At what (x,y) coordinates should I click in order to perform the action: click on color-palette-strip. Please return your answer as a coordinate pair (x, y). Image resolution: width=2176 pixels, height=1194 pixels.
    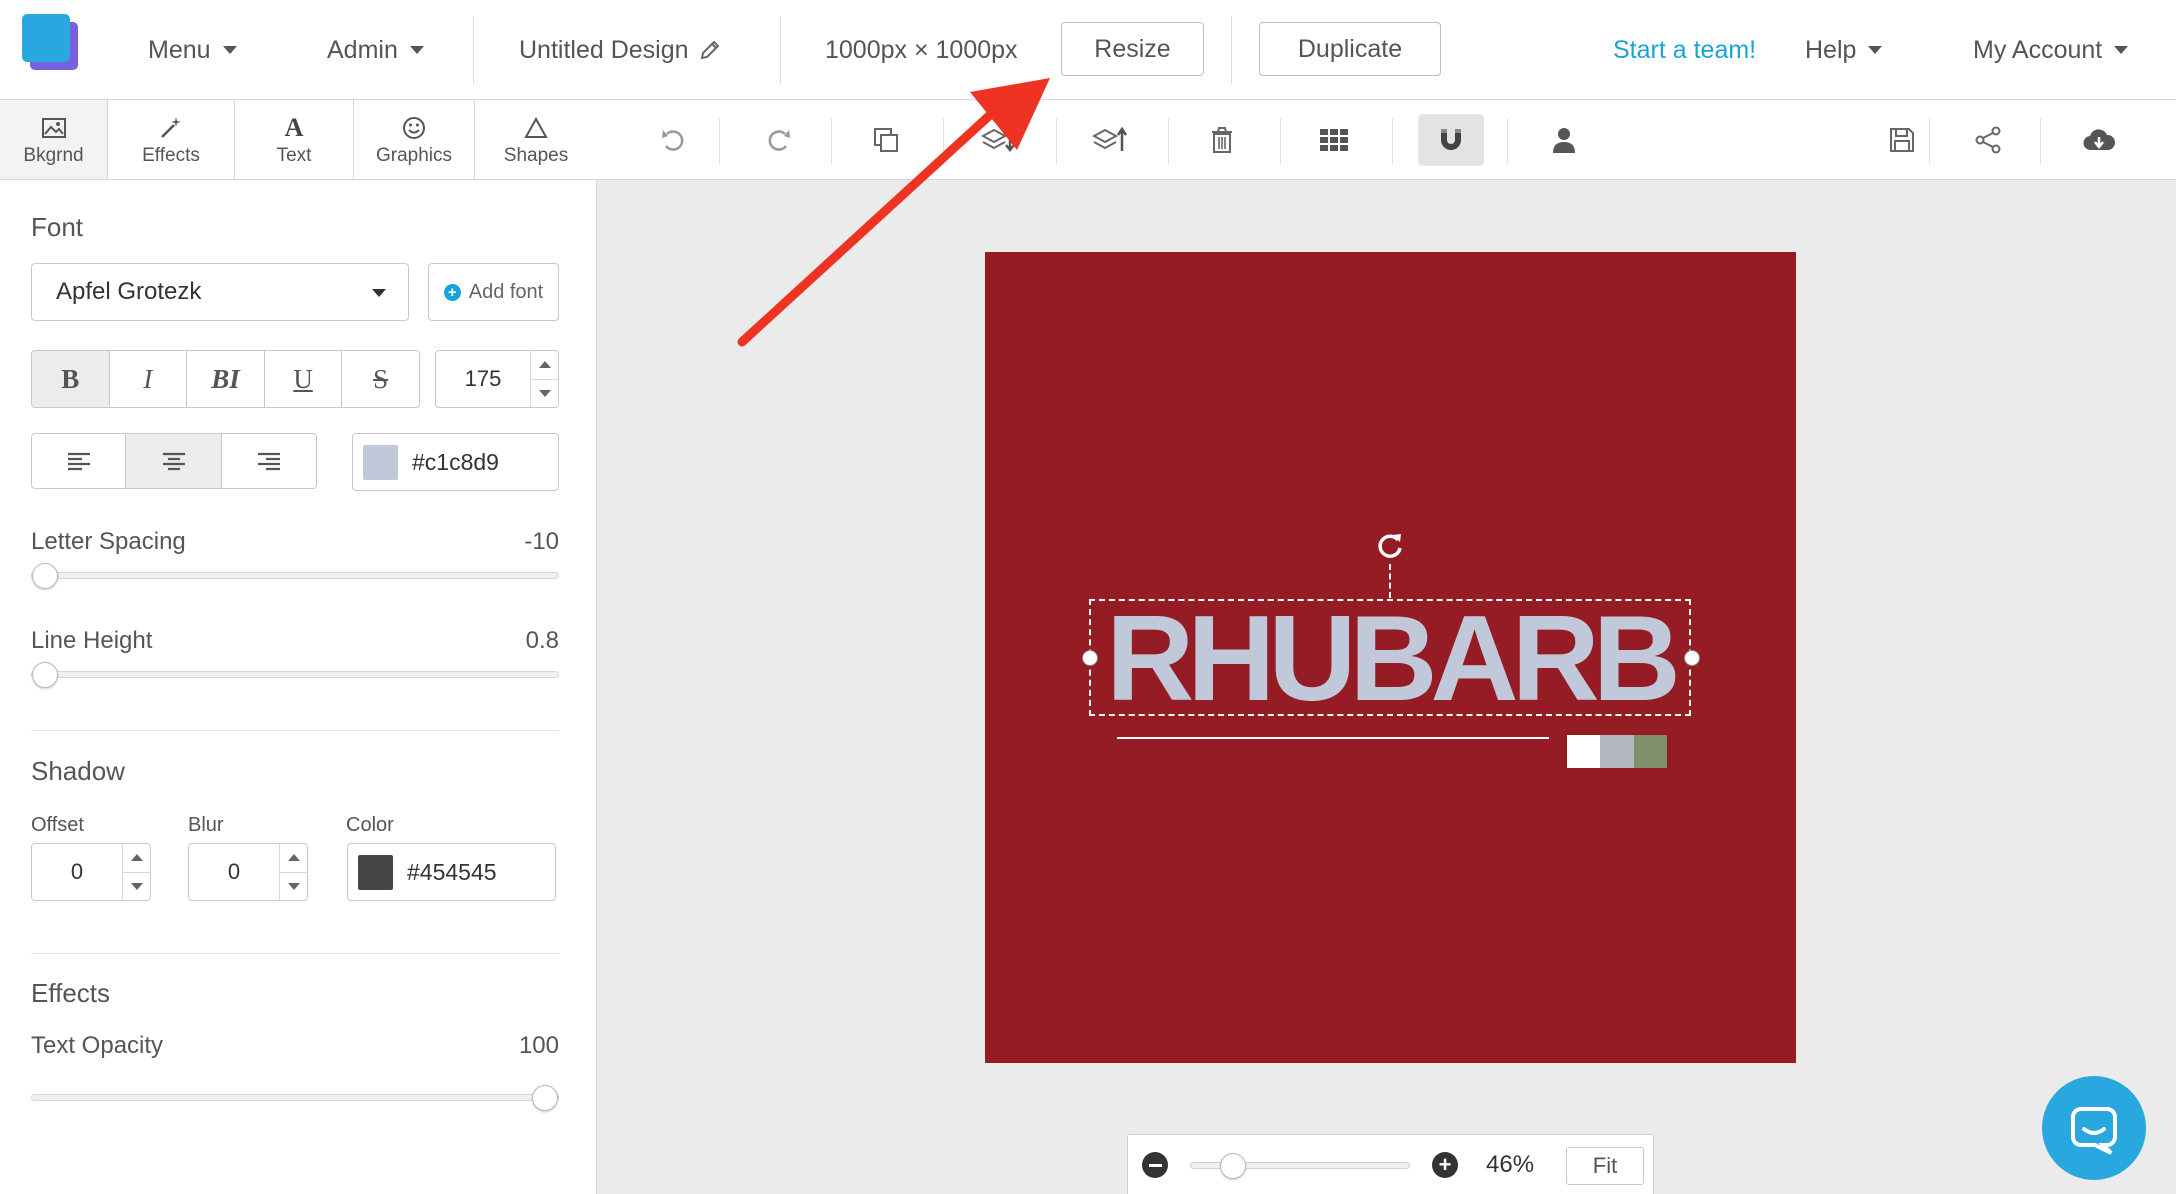
    Looking at the image, I should click on (1617, 751).